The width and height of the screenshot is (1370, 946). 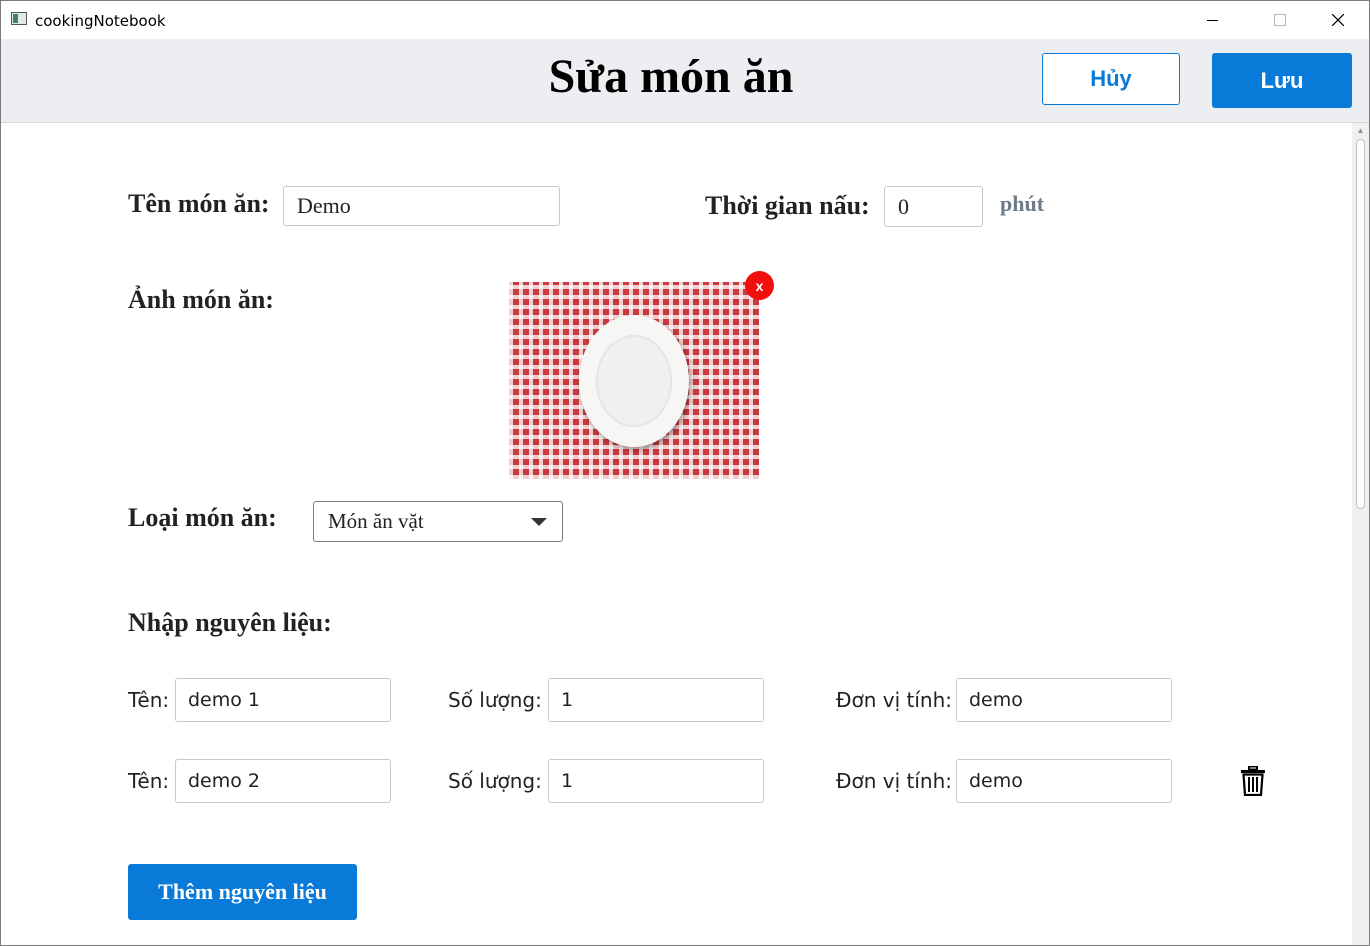 I want to click on plate-image, so click(x=634, y=381).